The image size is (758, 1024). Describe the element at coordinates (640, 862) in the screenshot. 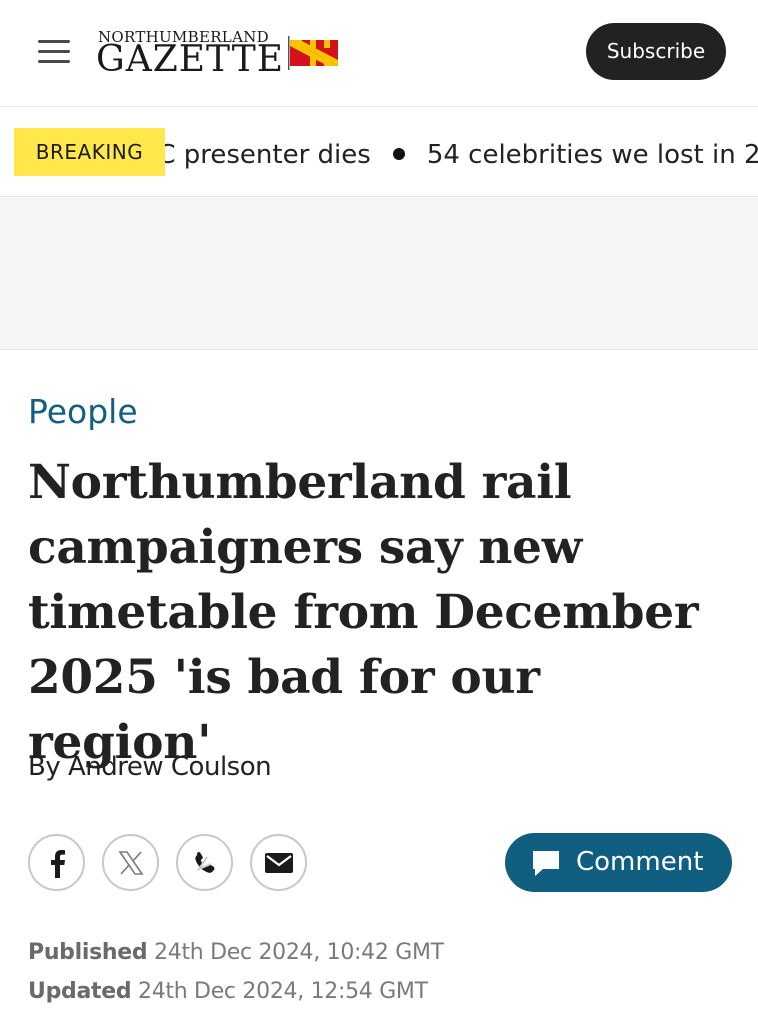

I see `comment-label: Comment` at that location.